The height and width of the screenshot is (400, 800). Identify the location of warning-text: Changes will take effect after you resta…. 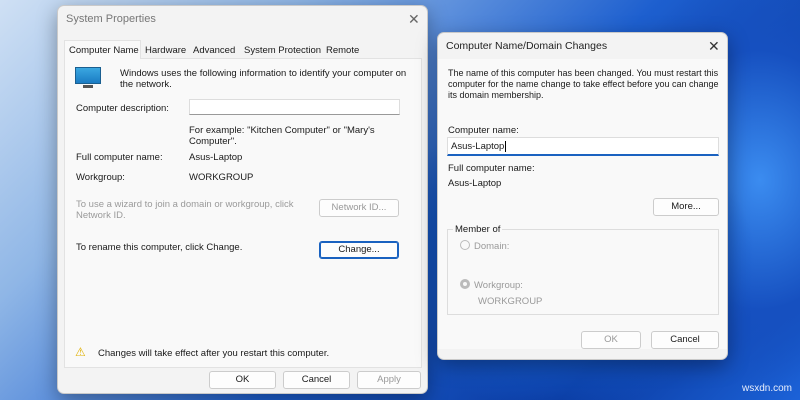
(214, 353).